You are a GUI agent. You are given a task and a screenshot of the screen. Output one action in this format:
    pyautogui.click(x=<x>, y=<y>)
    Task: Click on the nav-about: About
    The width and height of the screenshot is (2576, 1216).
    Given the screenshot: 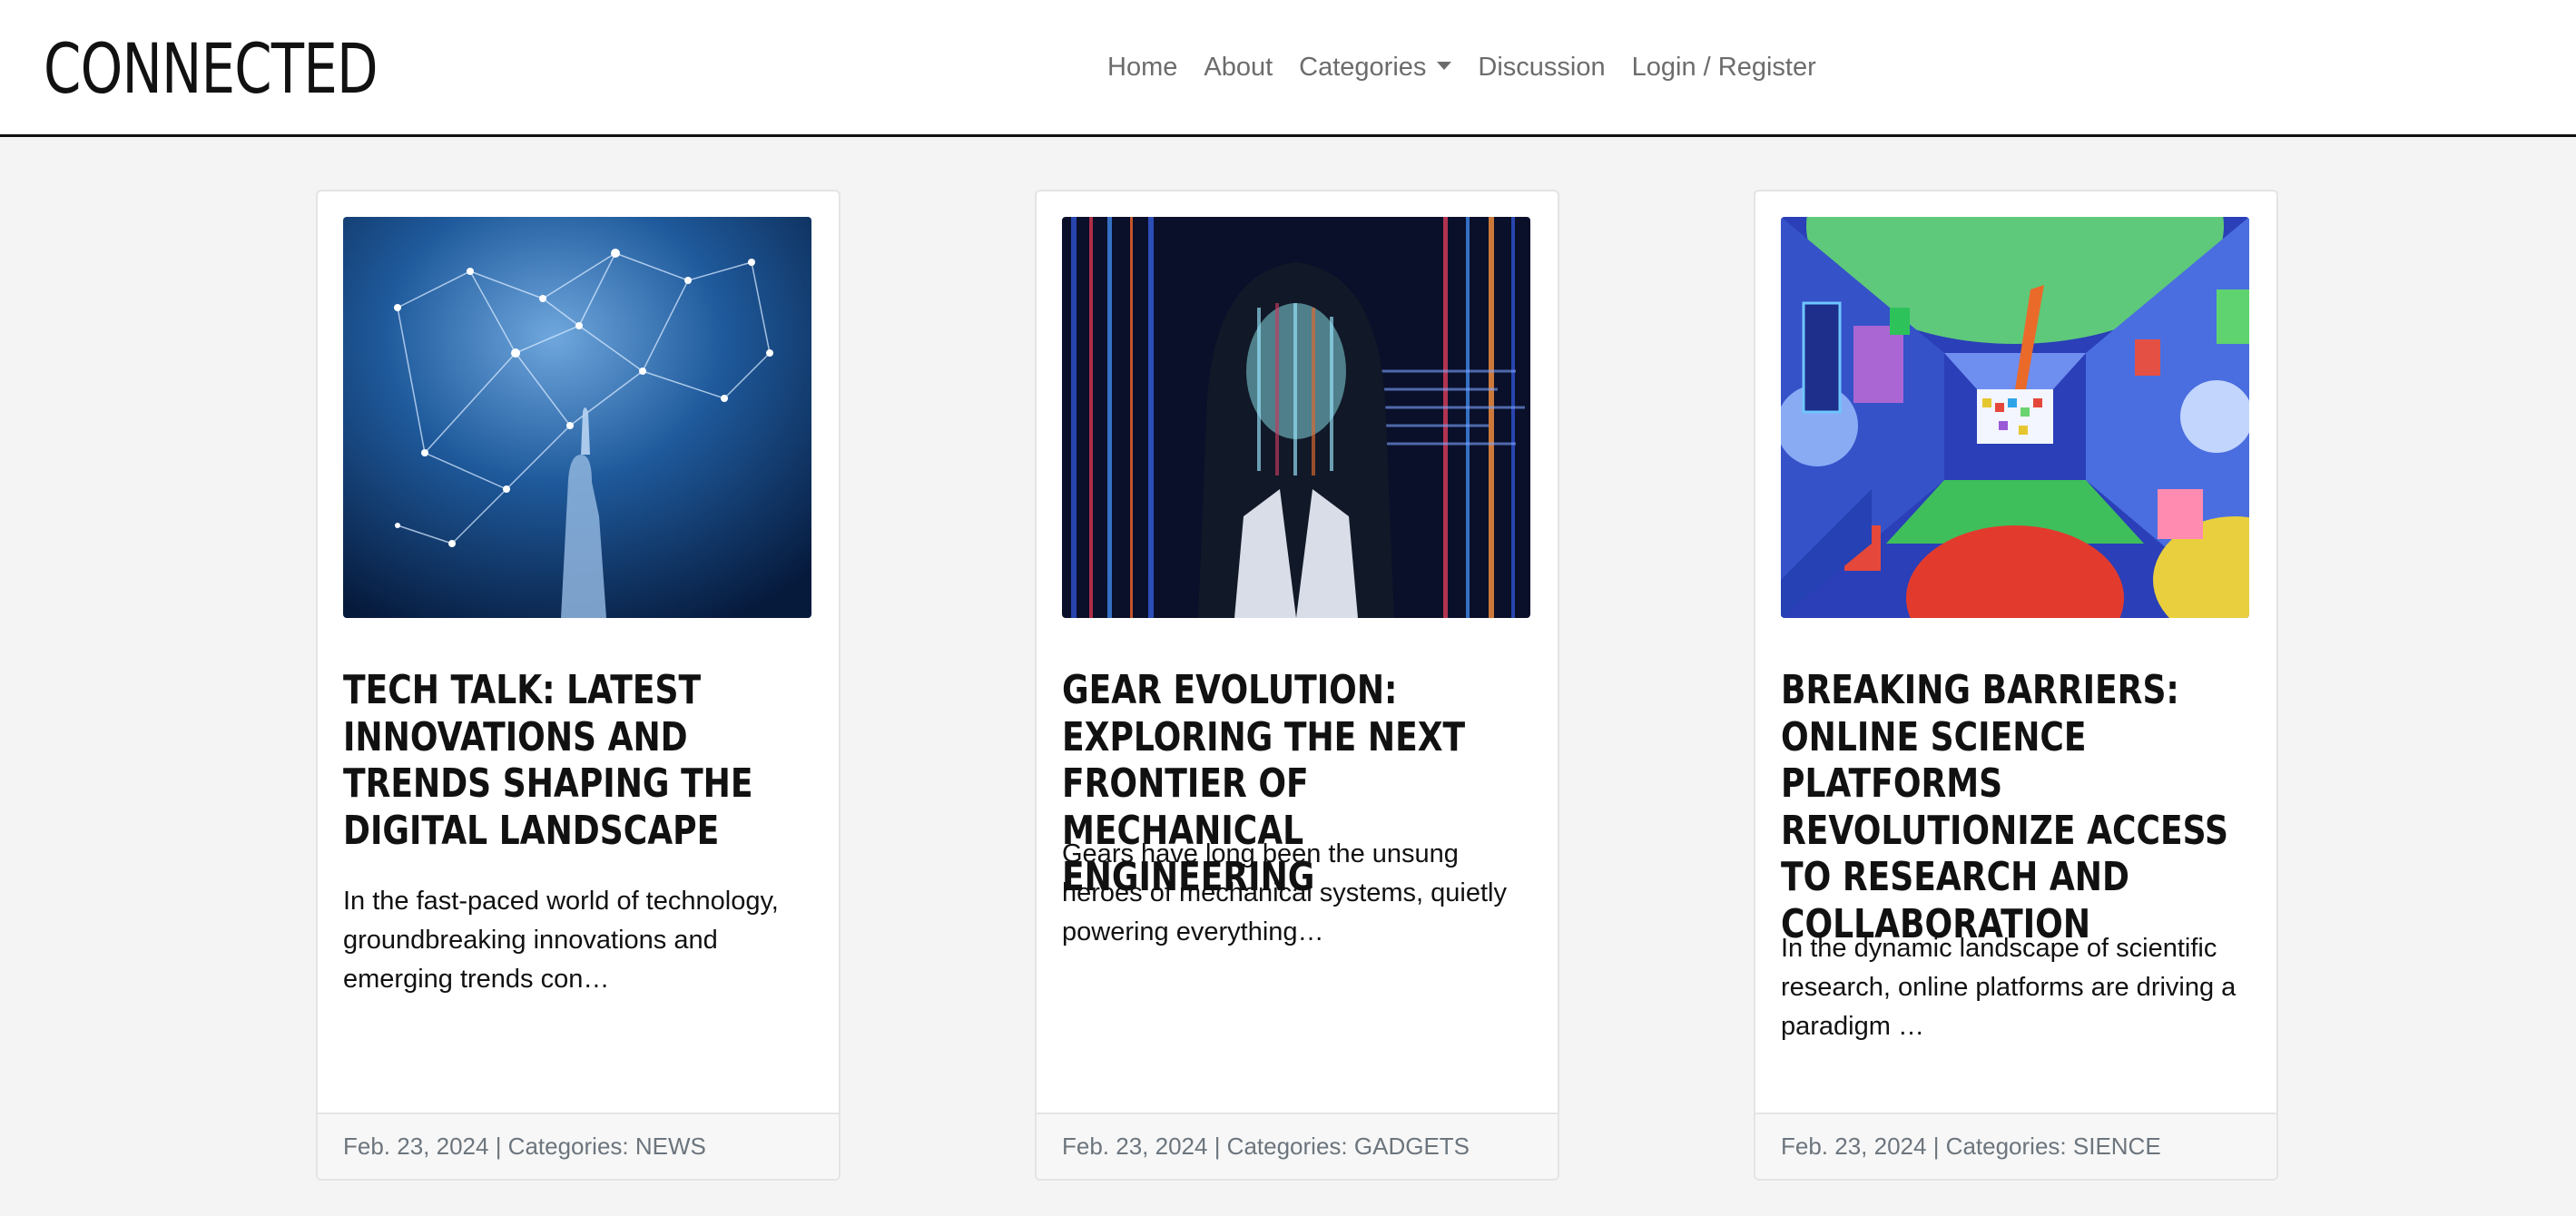 What is the action you would take?
    pyautogui.click(x=1238, y=67)
    